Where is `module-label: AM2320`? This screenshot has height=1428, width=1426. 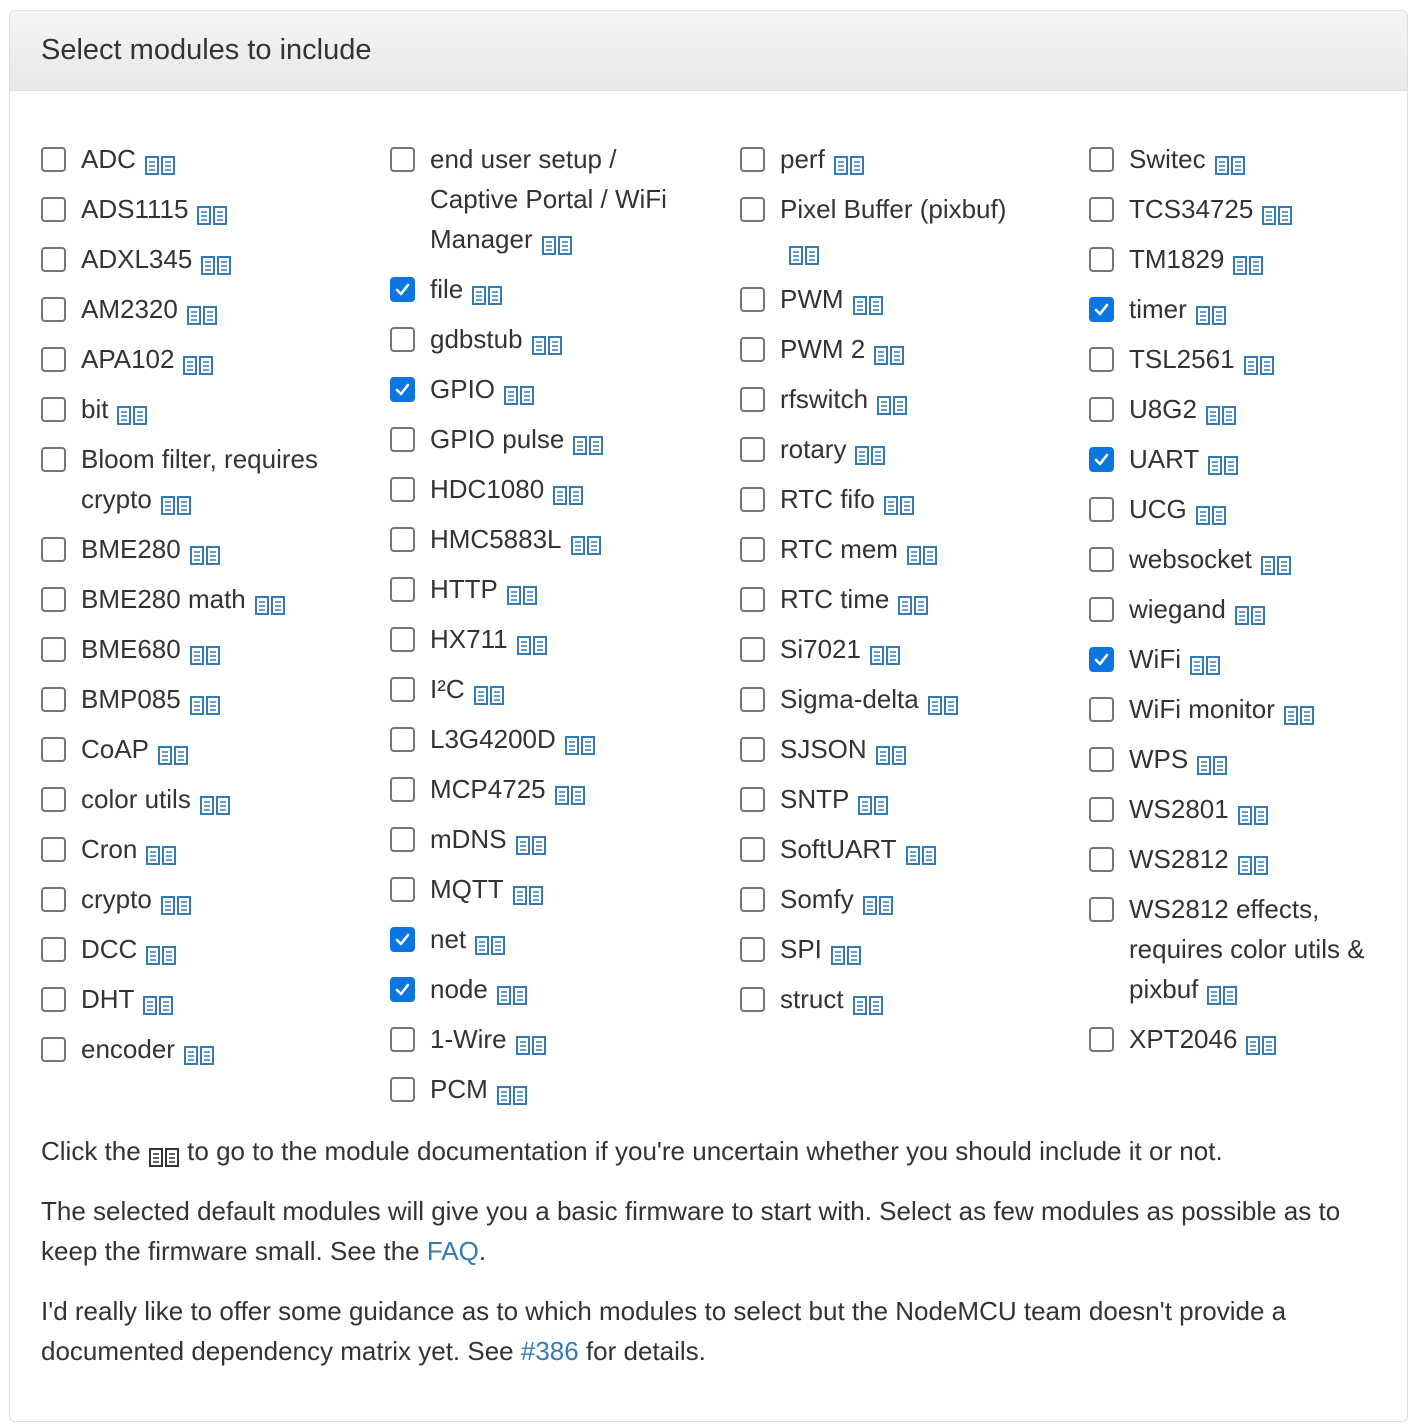 module-label: AM2320 is located at coordinates (129, 309).